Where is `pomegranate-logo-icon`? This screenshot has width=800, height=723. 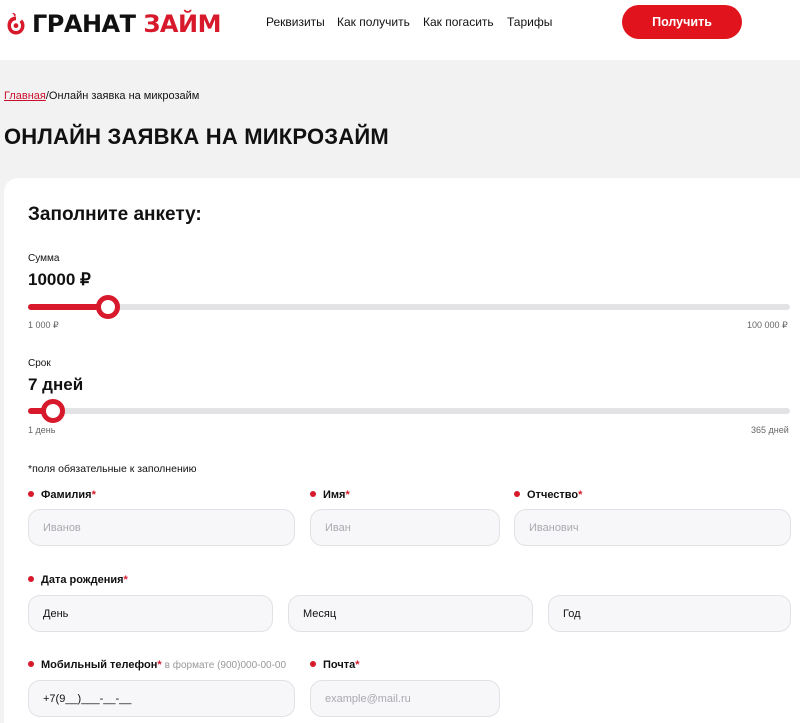 pomegranate-logo-icon is located at coordinates (16, 23).